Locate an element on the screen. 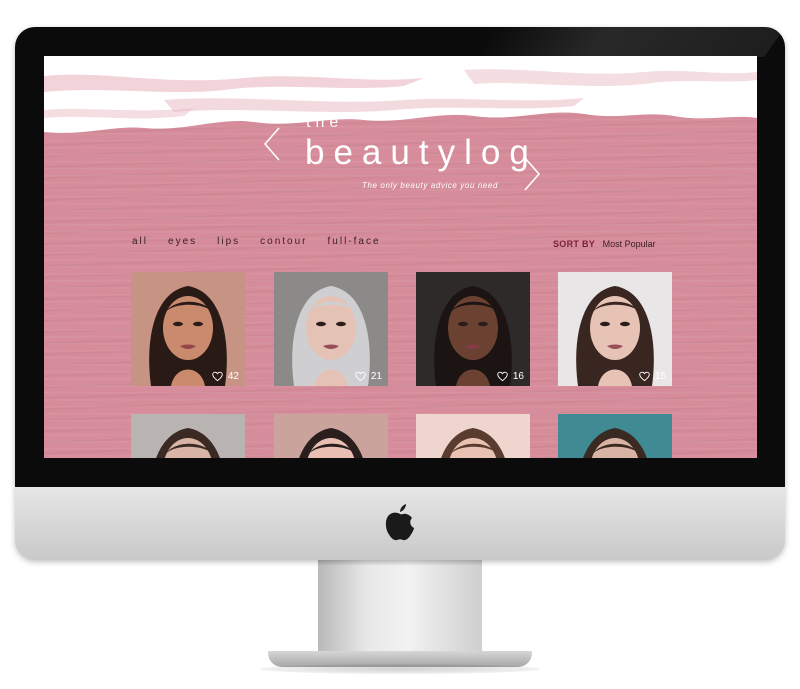 This screenshot has width=800, height=689. chevron-left-icon is located at coordinates (272, 144).